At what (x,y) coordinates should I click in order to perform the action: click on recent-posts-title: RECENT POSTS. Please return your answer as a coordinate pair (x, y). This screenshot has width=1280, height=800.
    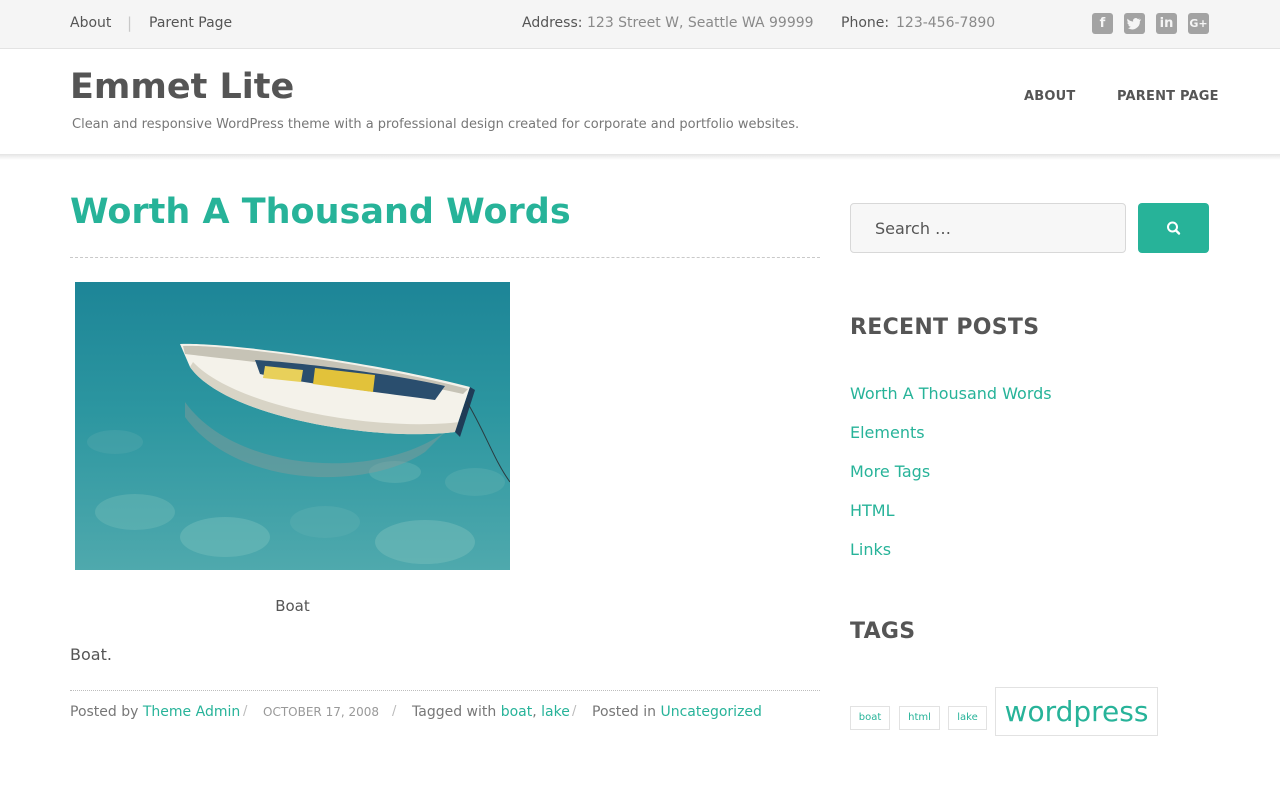
    Looking at the image, I should click on (945, 327).